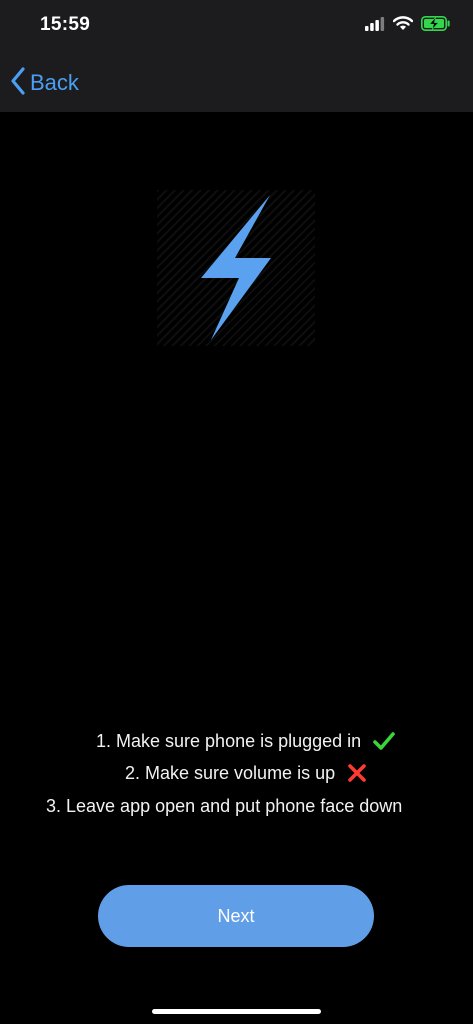 This screenshot has width=473, height=1024. I want to click on navigation-bar: Back, so click(236, 84).